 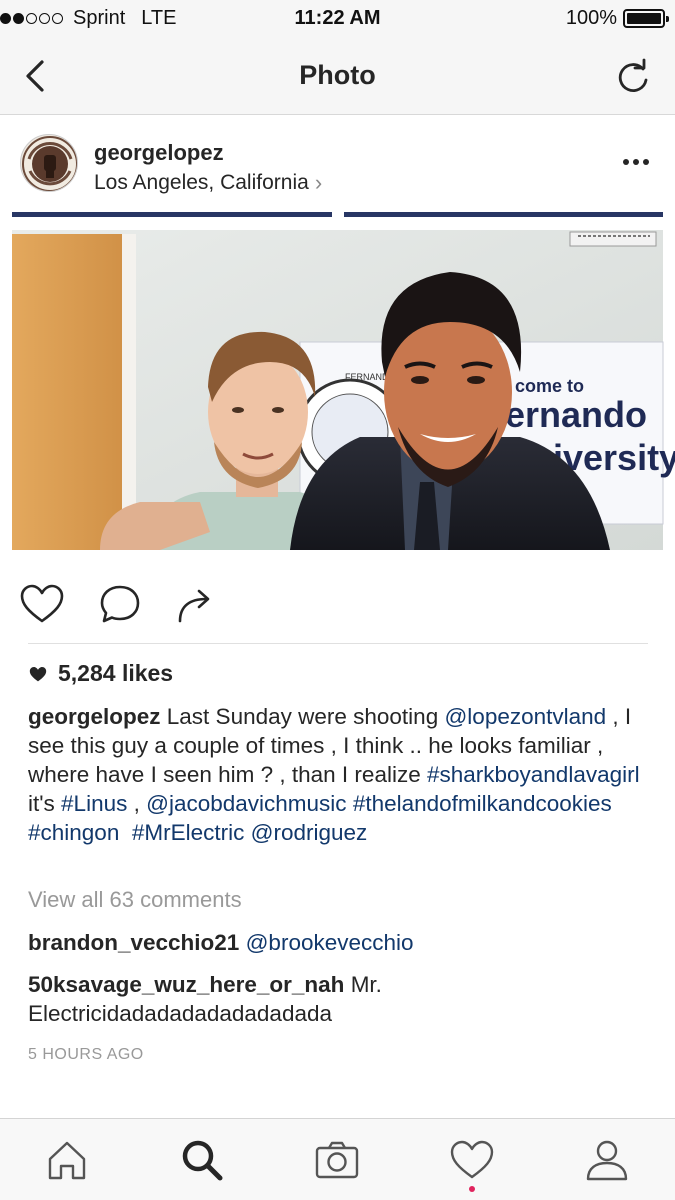 I want to click on post-header: georgelopez Los Angeles, California ›, so click(x=337, y=164).